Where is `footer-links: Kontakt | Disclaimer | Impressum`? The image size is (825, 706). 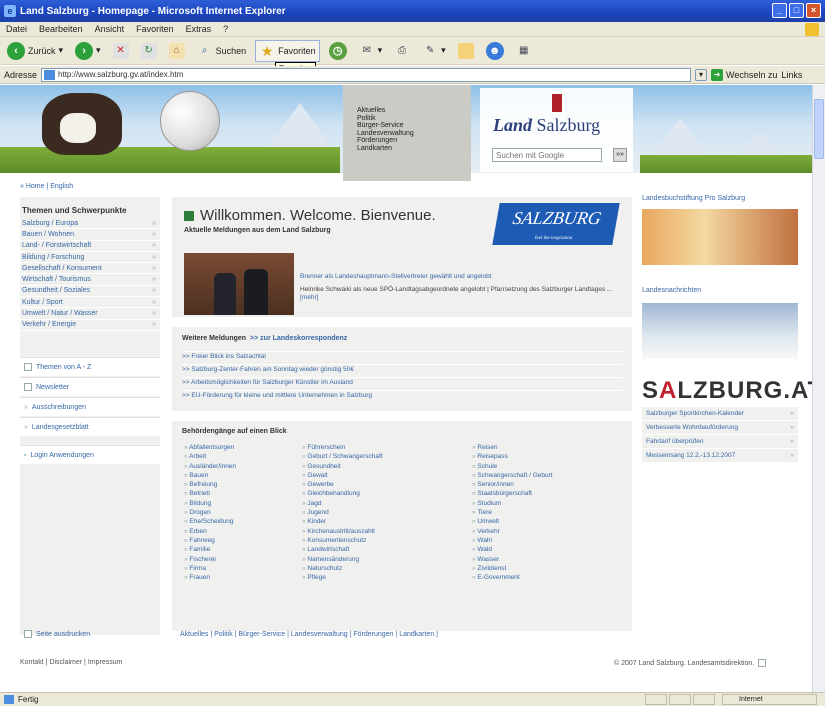 footer-links: Kontakt | Disclaimer | Impressum is located at coordinates (71, 662).